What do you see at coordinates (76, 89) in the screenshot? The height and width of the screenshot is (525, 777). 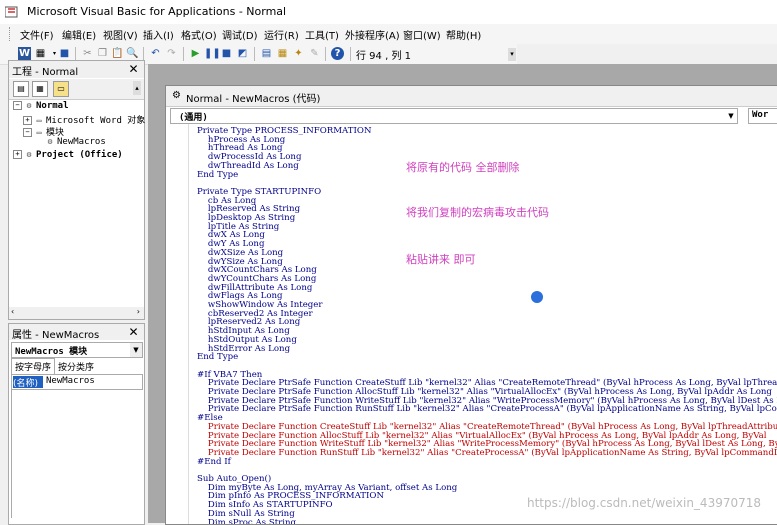 I see `project-explorer-toolbar: ▤ ▦ ▭ ▴` at bounding box center [76, 89].